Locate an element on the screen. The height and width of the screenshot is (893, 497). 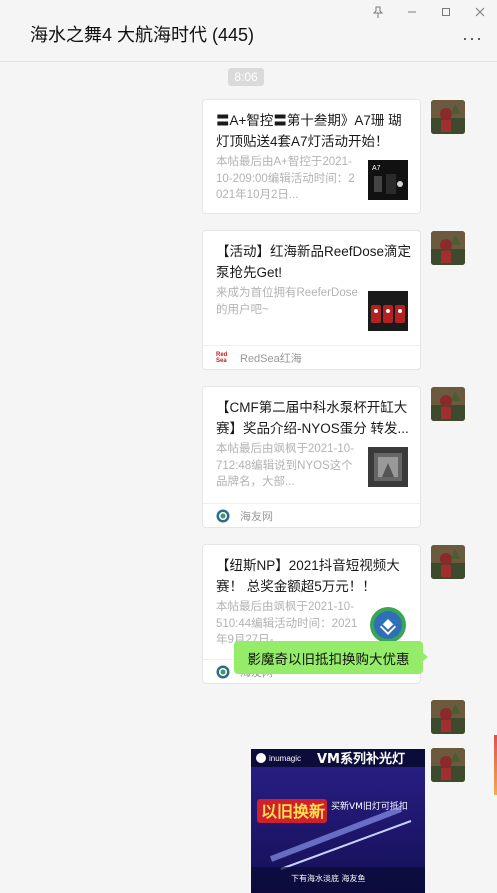
bubble-tail is located at coordinates (425, 657).